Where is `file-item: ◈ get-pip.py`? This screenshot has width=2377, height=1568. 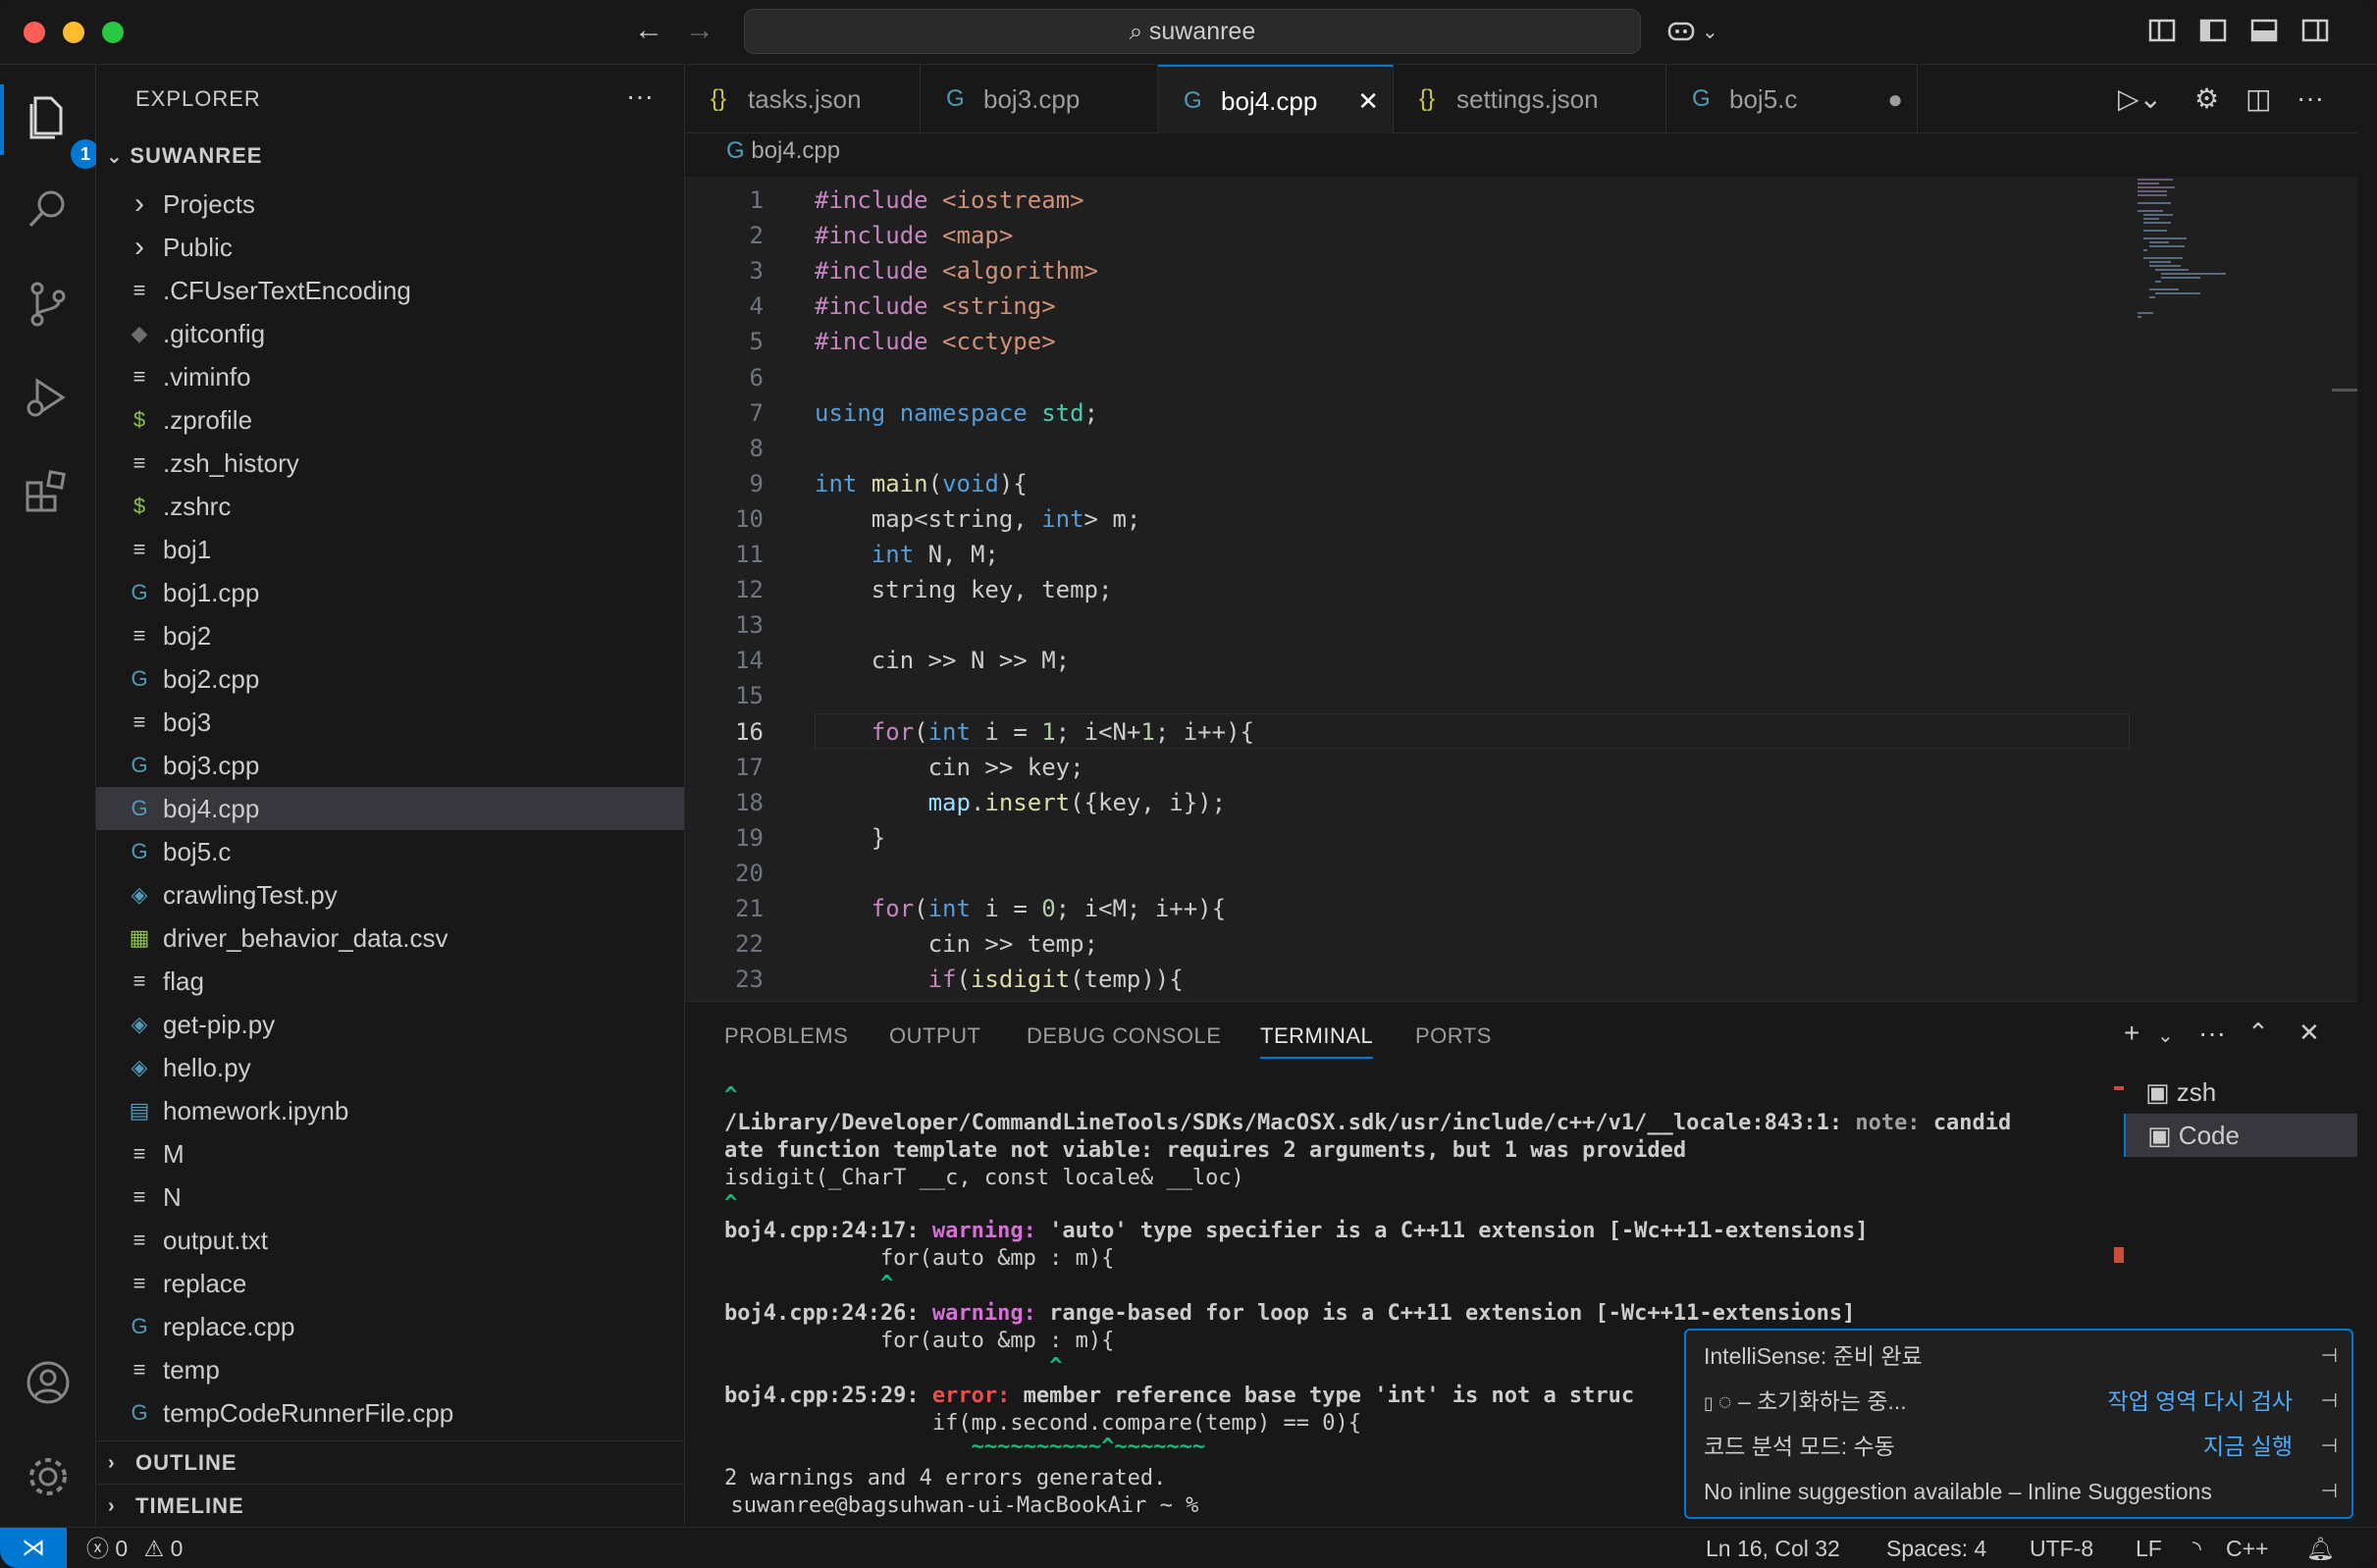
file-item: ◈ get-pip.py is located at coordinates (390, 1024).